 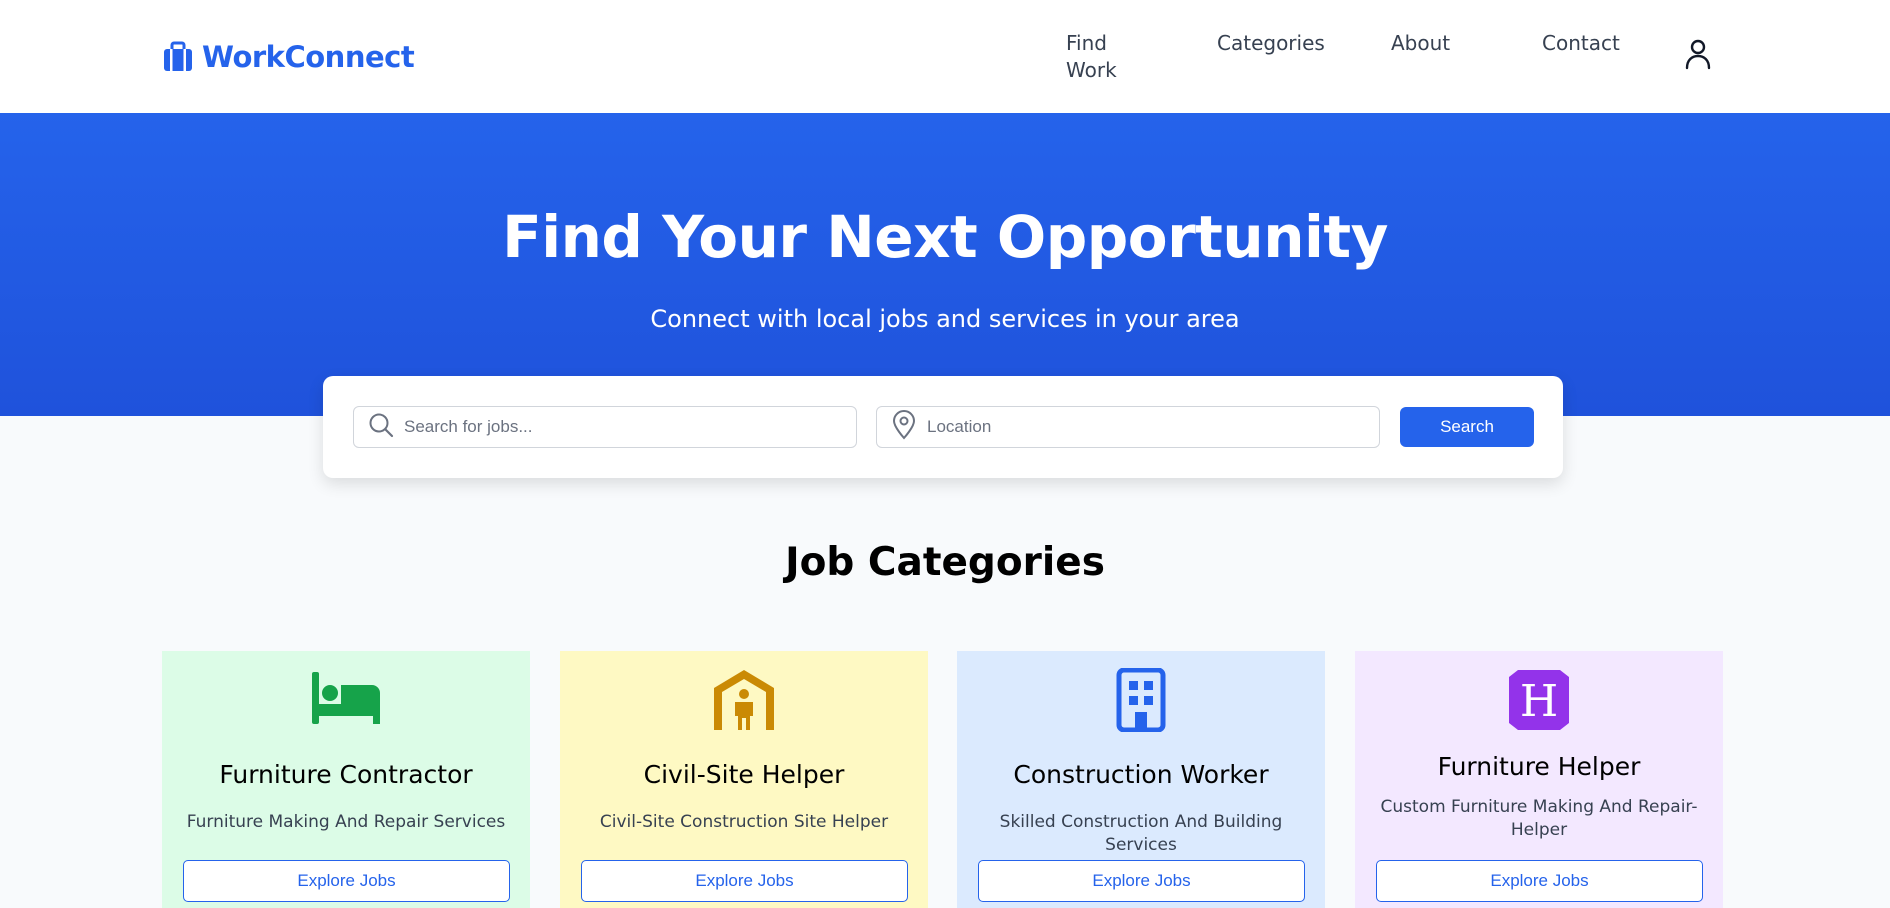 What do you see at coordinates (945, 562) in the screenshot?
I see `section-title: Job Categories` at bounding box center [945, 562].